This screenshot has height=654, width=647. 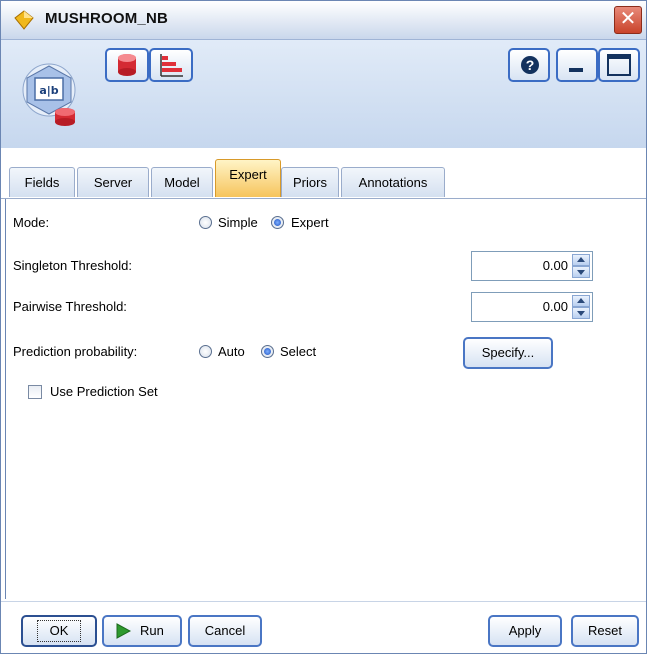 I want to click on tab-fields: Fields, so click(x=42, y=182).